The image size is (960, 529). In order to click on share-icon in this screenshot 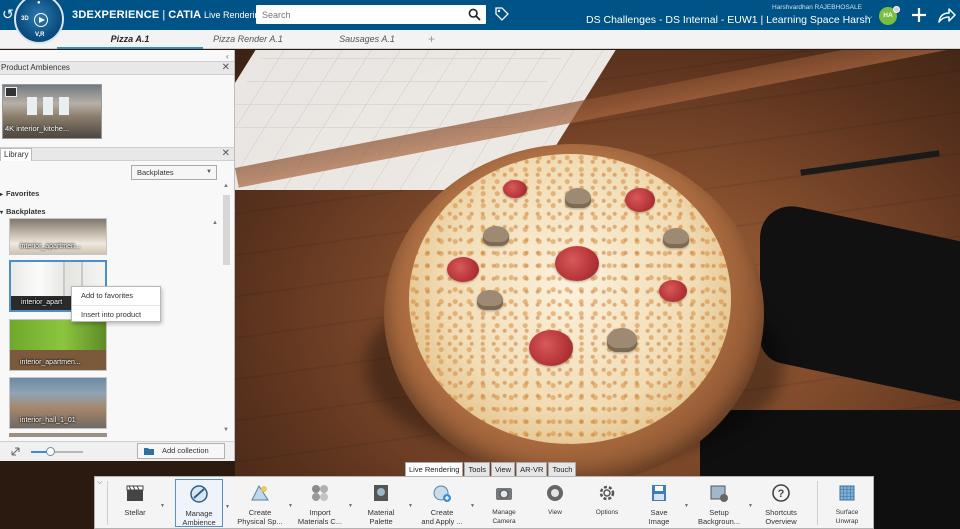, I will do `click(946, 15)`.